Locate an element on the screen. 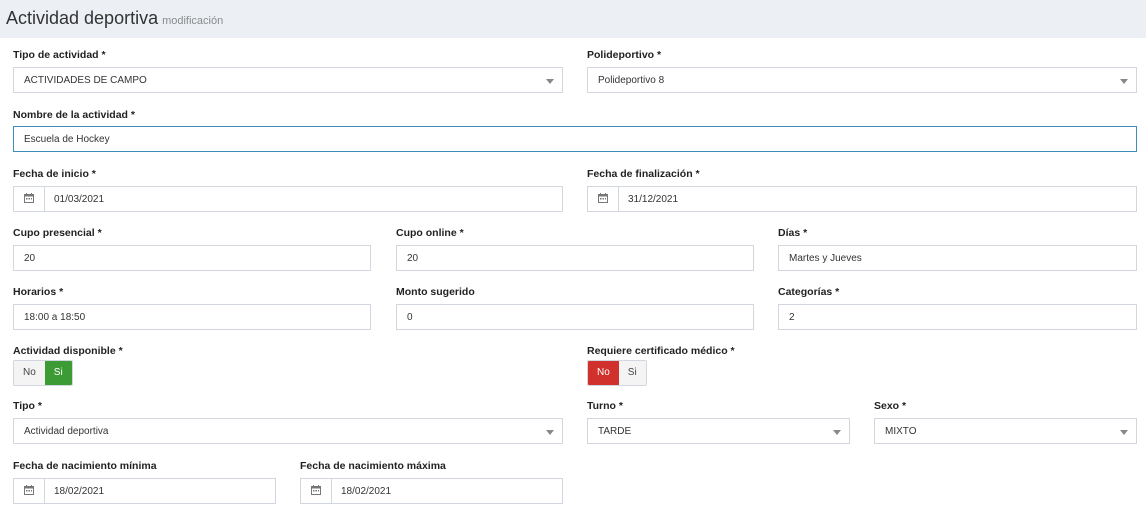  page-header: Actividad deportiva modificación is located at coordinates (573, 19).